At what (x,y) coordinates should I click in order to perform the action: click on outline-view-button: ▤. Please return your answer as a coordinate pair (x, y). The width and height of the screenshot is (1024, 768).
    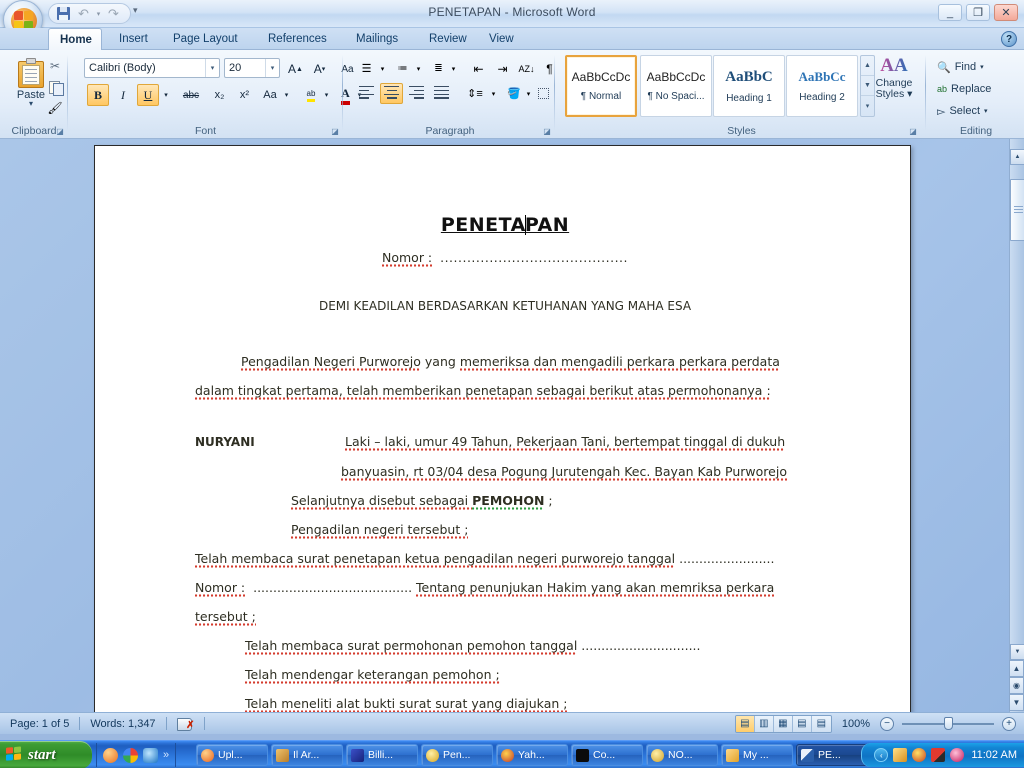
    Looking at the image, I should click on (802, 723).